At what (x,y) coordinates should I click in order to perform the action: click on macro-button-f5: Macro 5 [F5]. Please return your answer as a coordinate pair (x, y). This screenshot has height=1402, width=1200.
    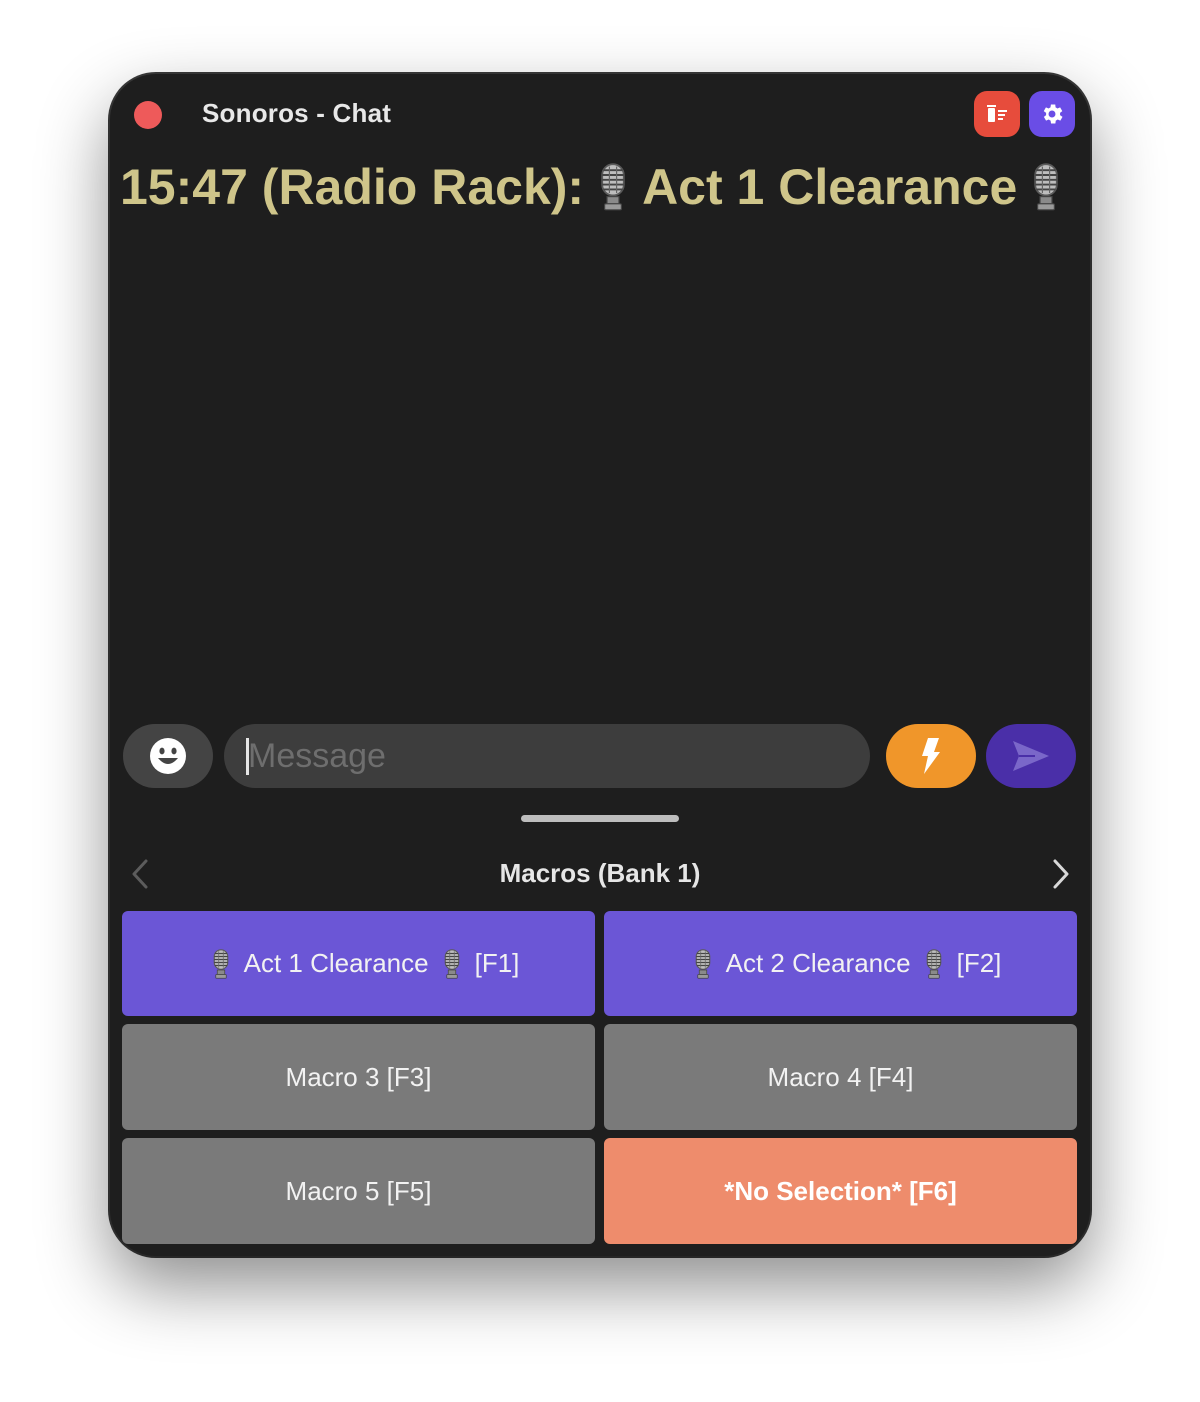
    Looking at the image, I should click on (358, 1191).